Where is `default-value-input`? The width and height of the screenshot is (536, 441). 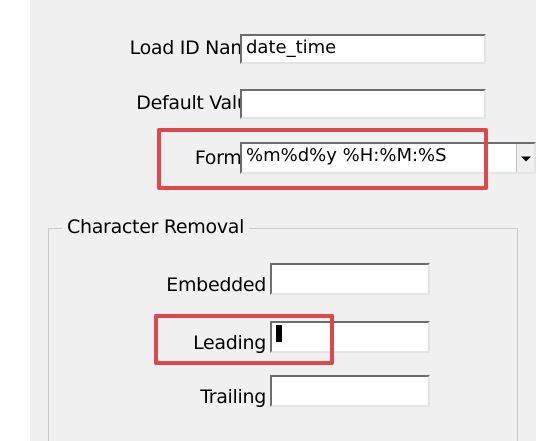
default-value-input is located at coordinates (363, 104).